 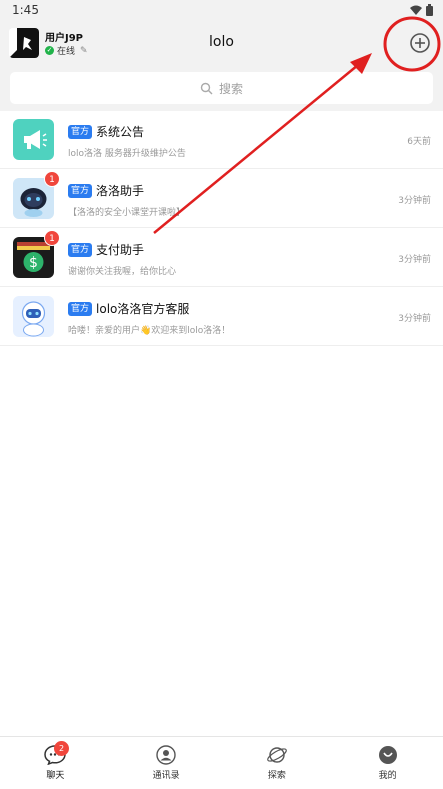 I want to click on list-item: 1 官方 洛洛助手 【洛洛的安全小课堂开课啦】 3分钟前, so click(x=221, y=198).